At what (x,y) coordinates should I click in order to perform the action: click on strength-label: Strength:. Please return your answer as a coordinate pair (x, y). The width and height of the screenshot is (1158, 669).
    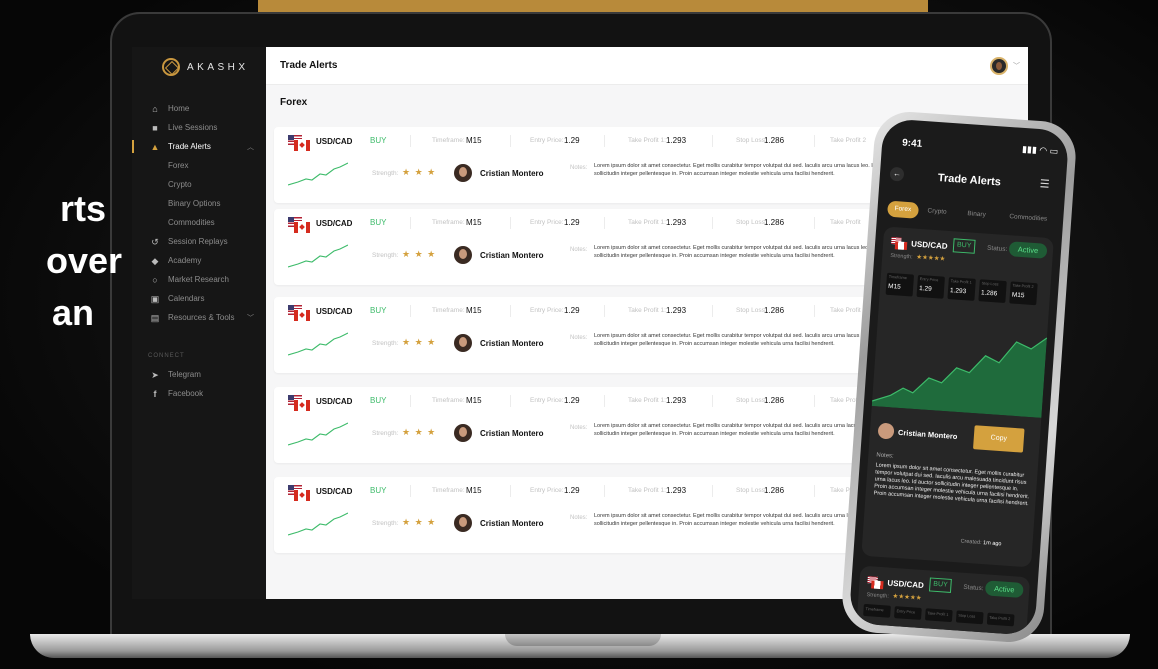
    Looking at the image, I should click on (385, 343).